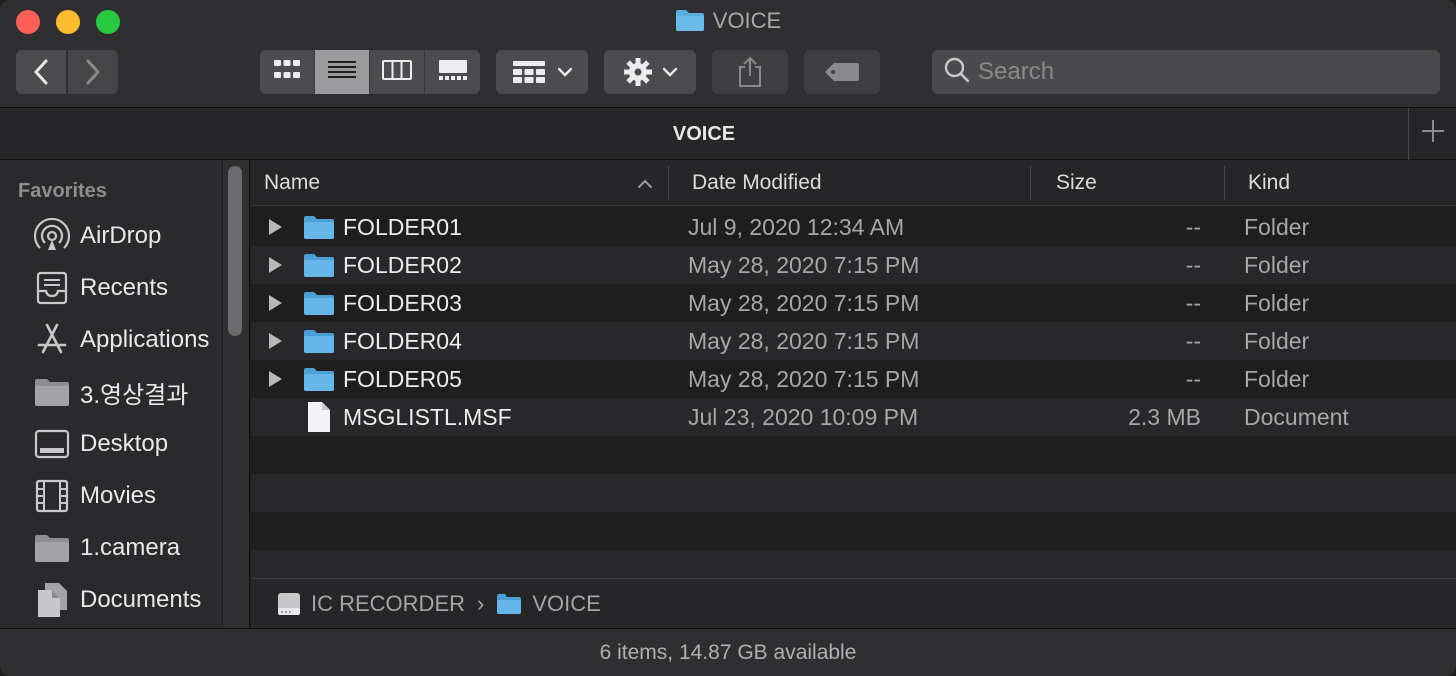 Image resolution: width=1456 pixels, height=676 pixels. Describe the element at coordinates (292, 183) in the screenshot. I see `column-header-name: Name` at that location.